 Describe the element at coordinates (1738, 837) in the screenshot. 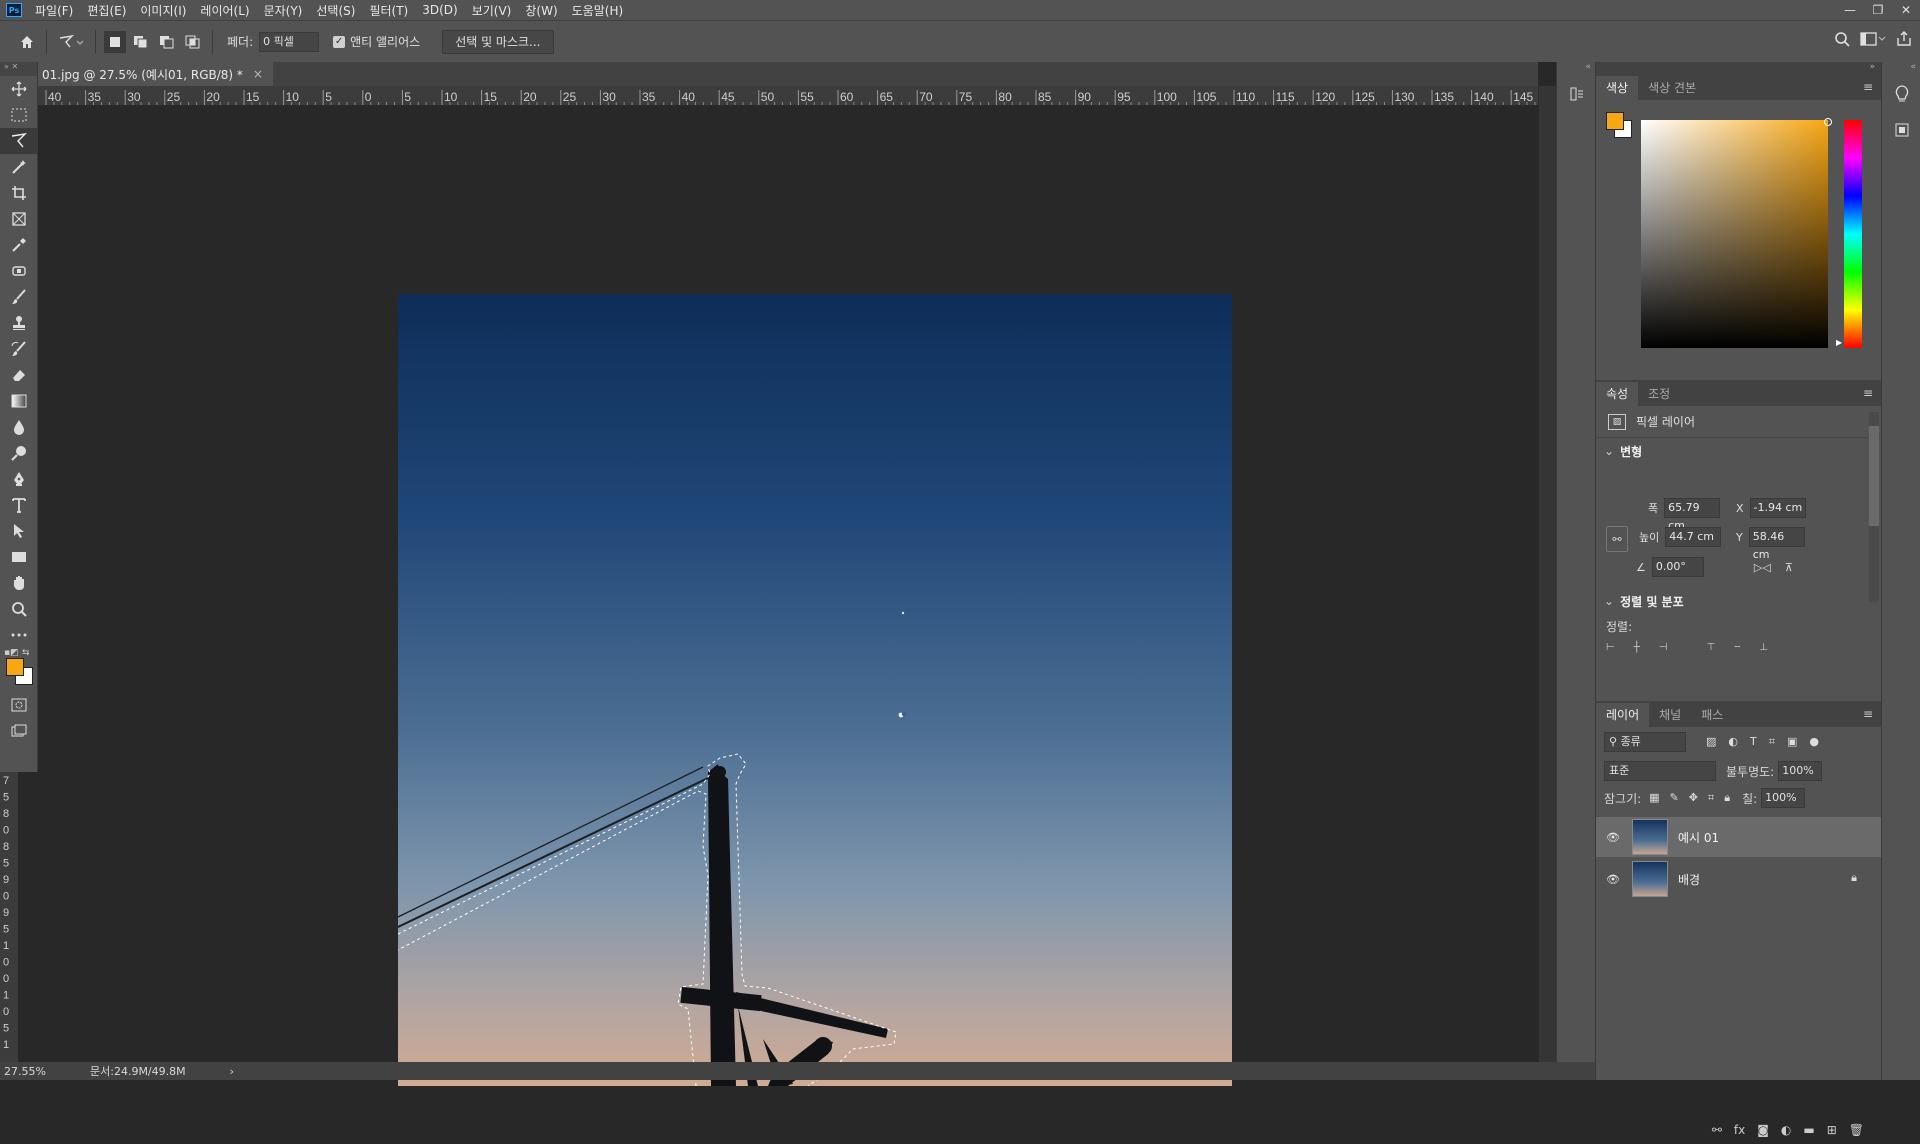

I see `layer-row: 👁︎ 예시 01` at that location.